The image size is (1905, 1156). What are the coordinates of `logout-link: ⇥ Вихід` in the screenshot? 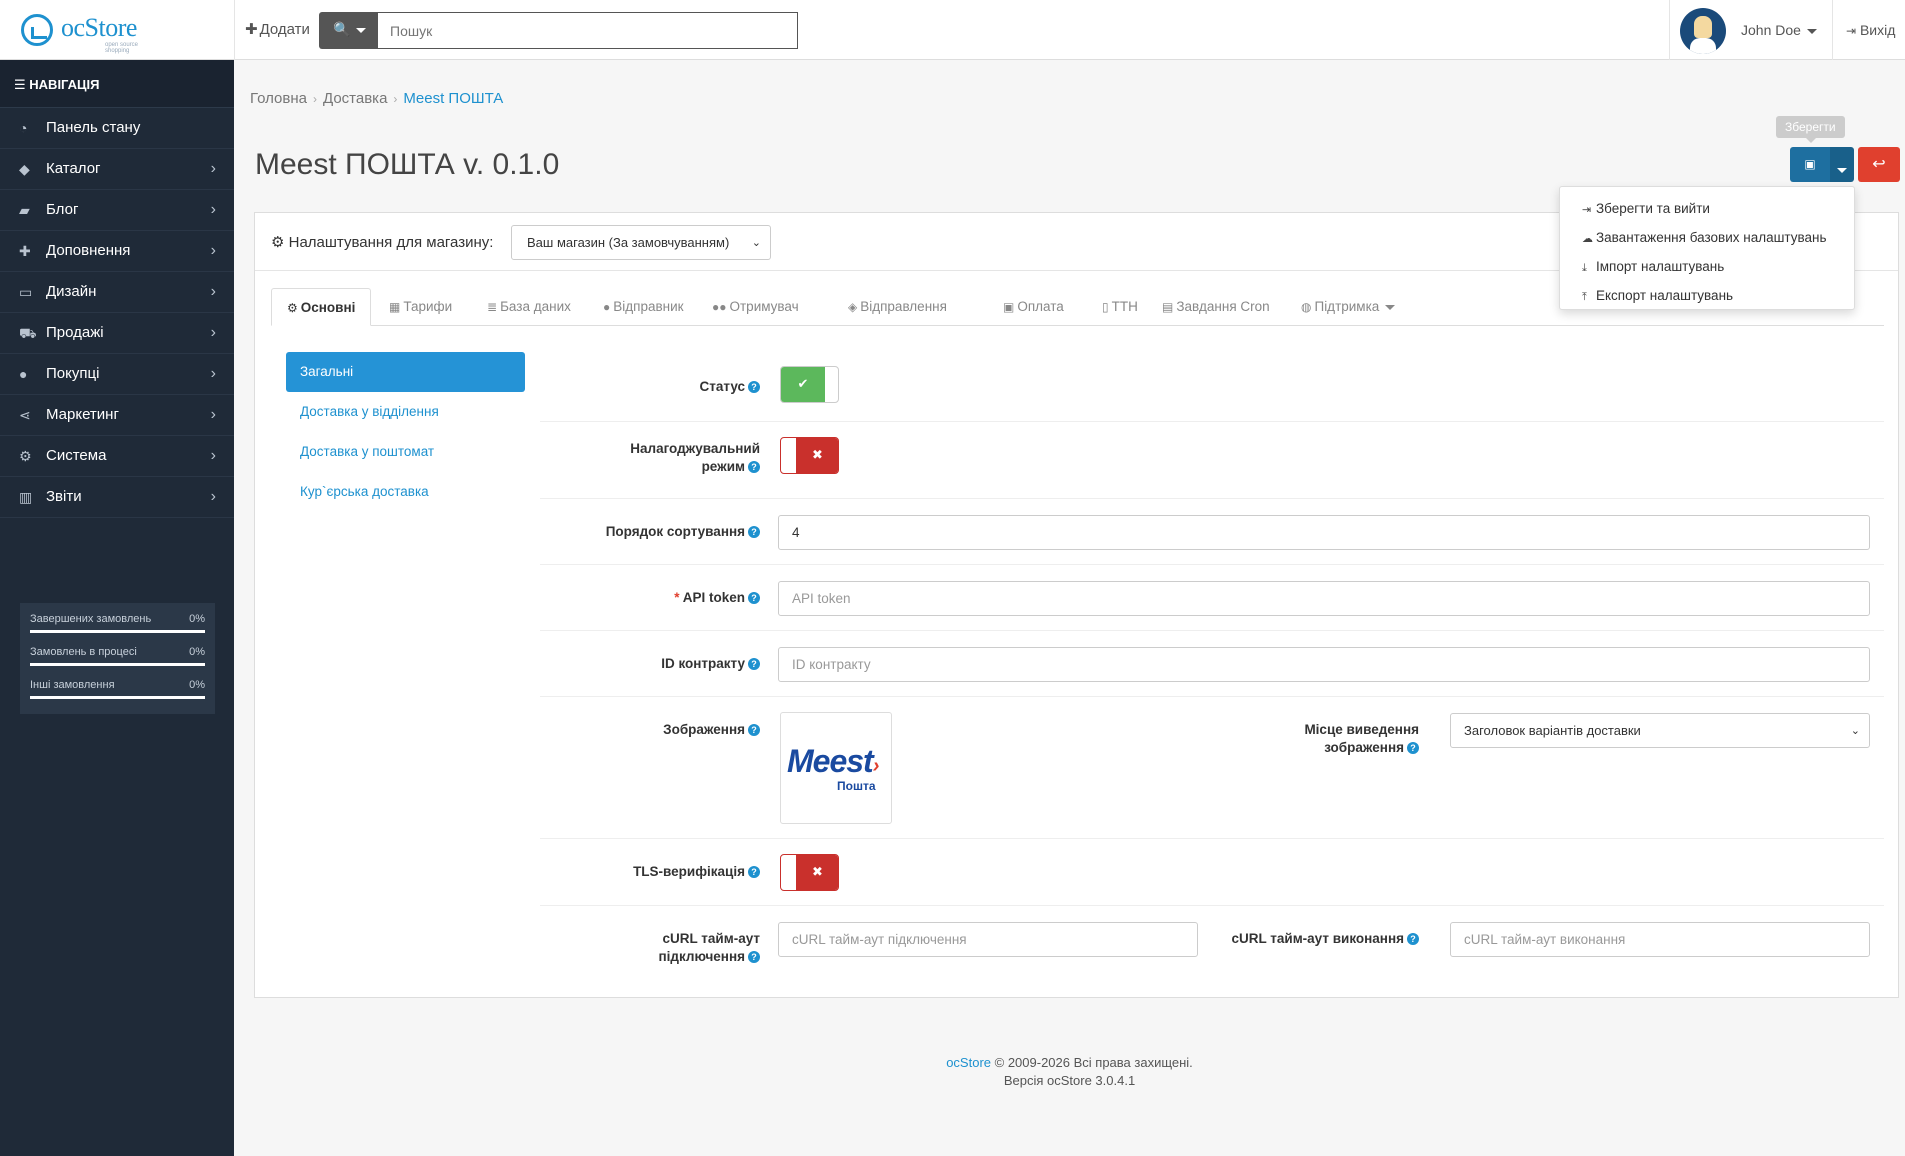 It's located at (1870, 30).